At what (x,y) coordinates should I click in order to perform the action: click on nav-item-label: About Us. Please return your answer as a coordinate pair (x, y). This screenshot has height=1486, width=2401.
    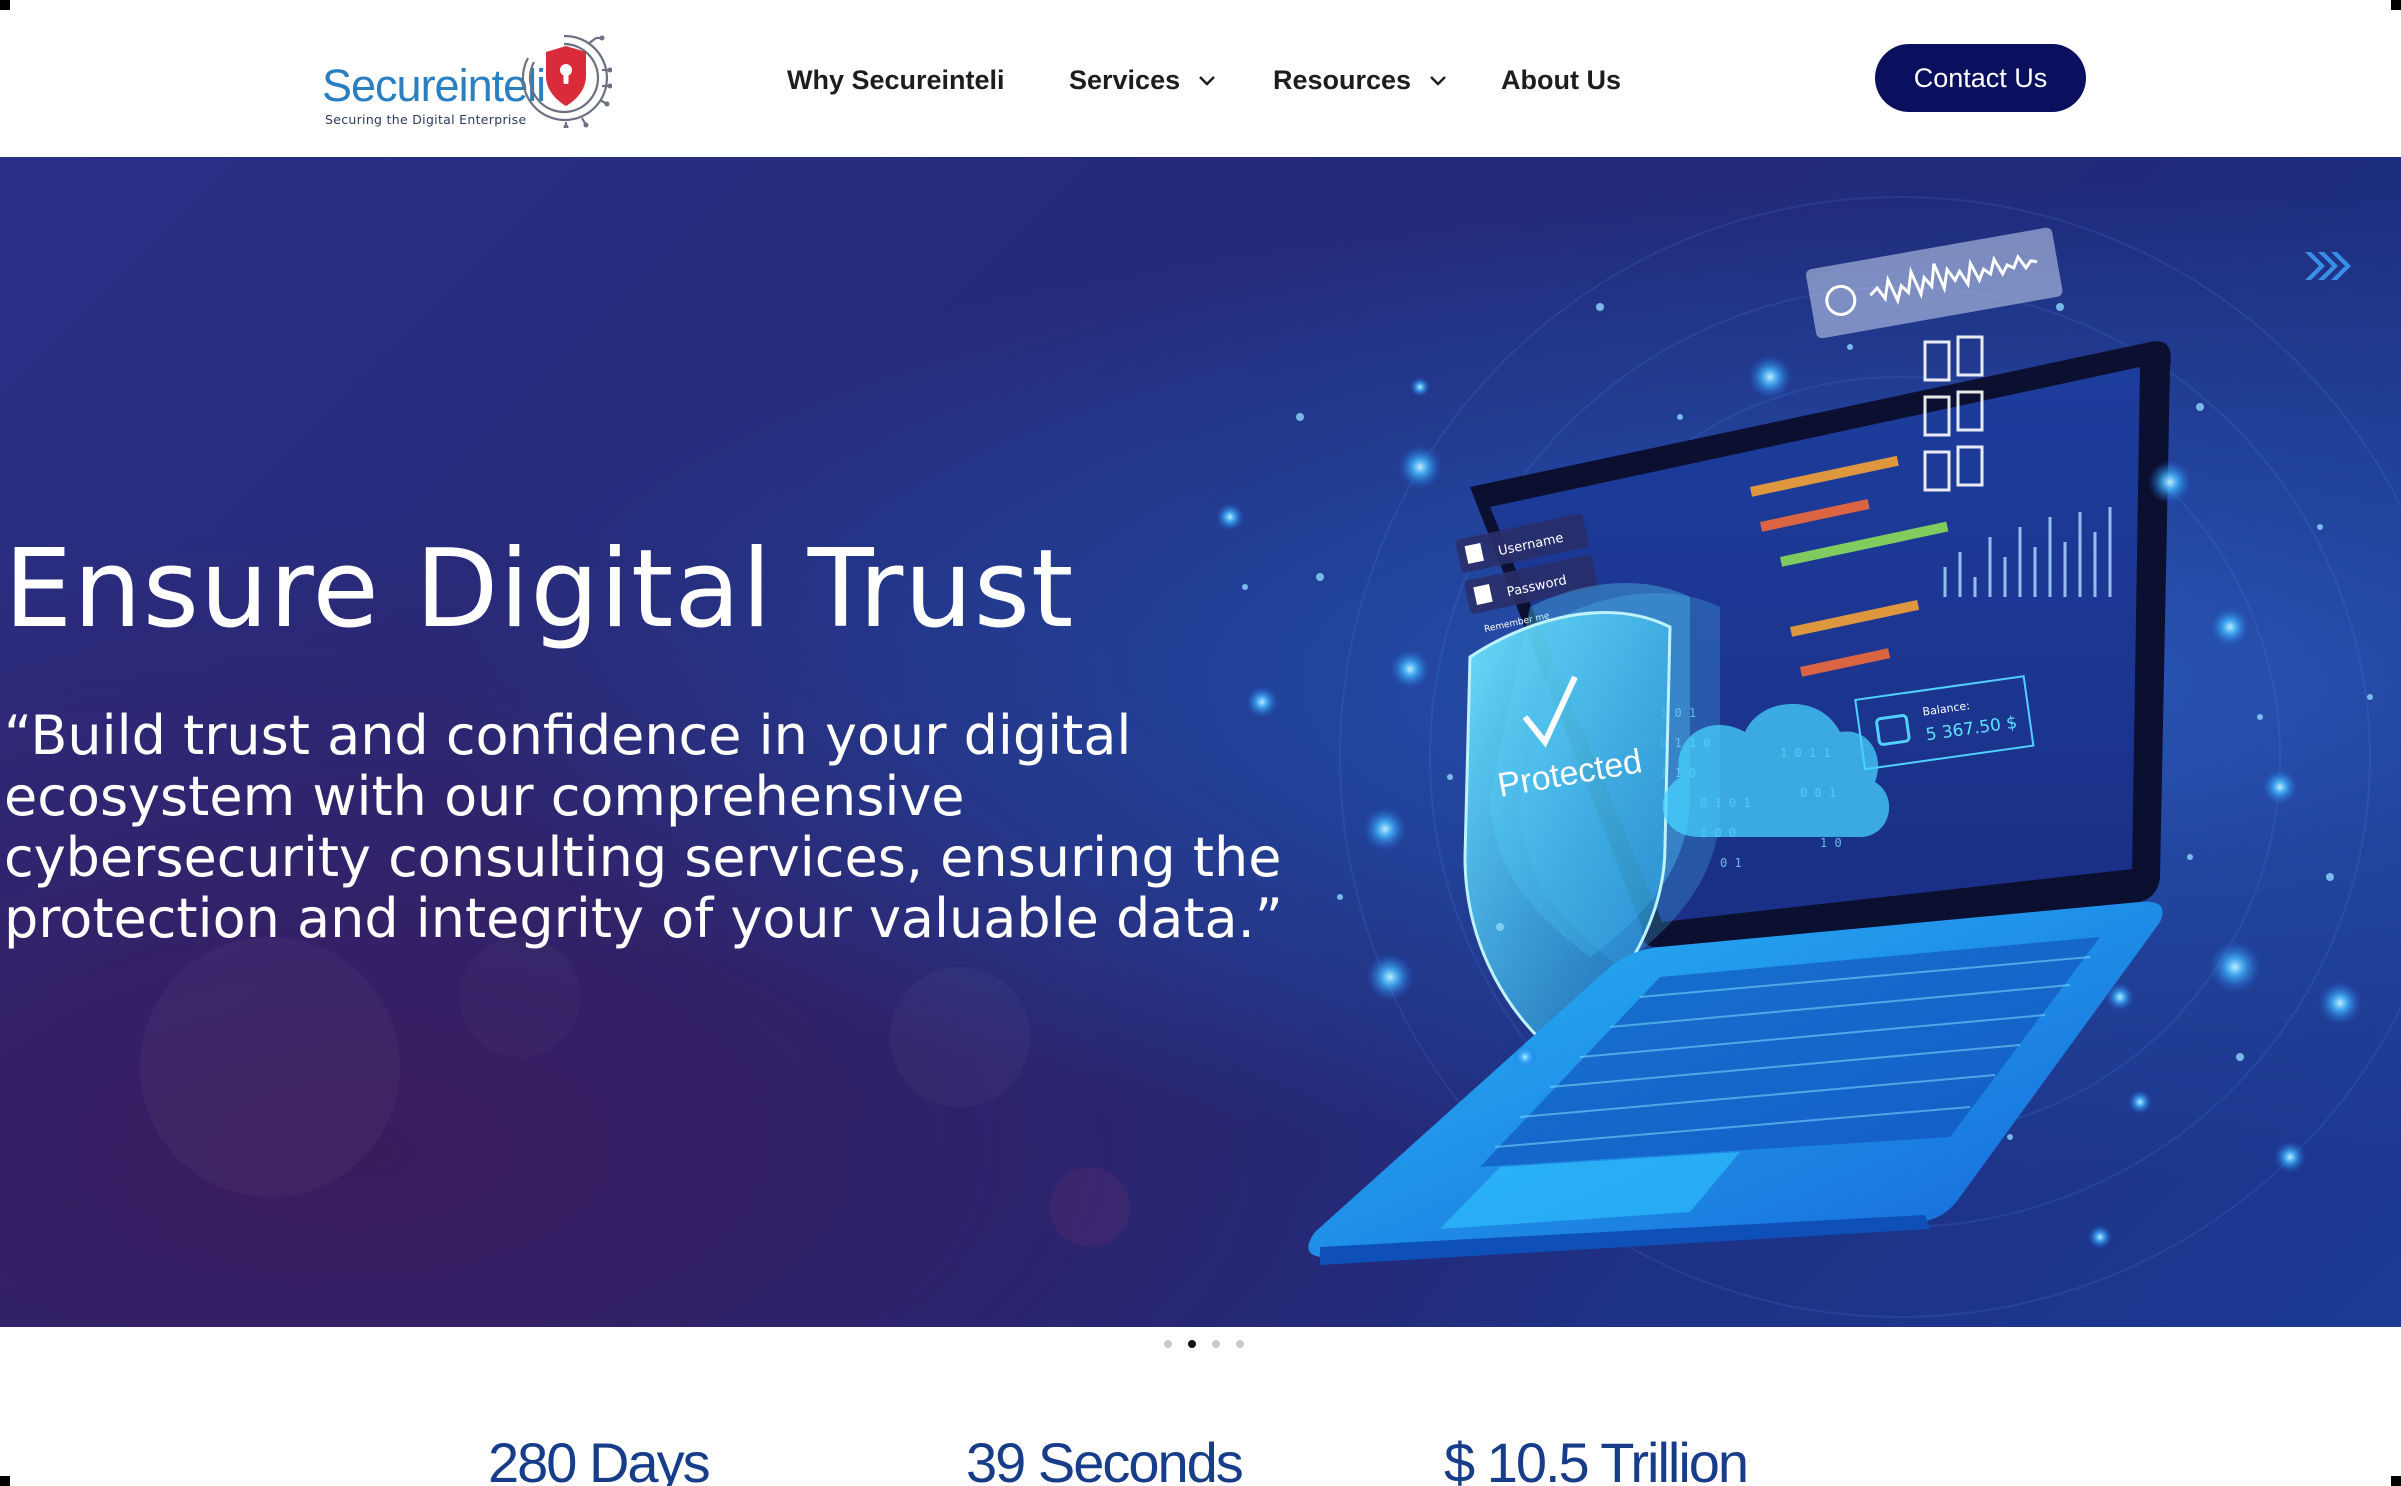
    Looking at the image, I should click on (1561, 79).